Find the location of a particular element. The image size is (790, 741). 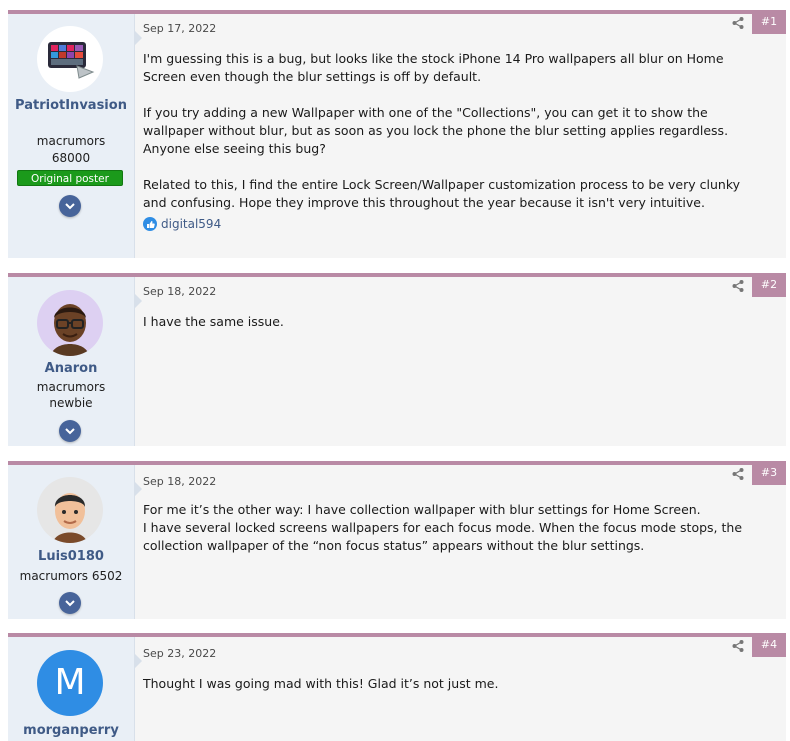

post-date: Sep 23, 2022 is located at coordinates (179, 653).